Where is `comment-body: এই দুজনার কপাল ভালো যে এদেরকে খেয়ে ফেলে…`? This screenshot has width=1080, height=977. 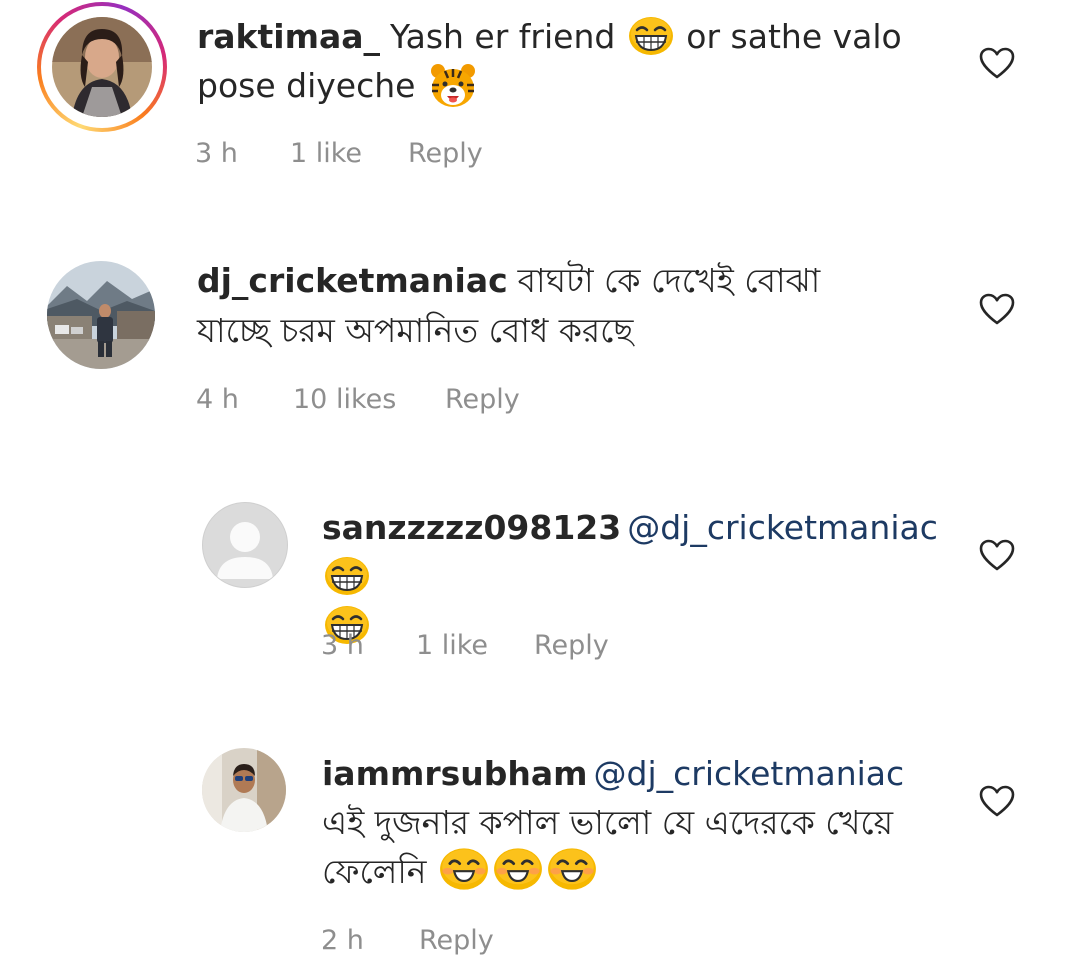 comment-body: এই দুজনার কপাল ভালো যে এদেরকে খেয়ে ফেলে… is located at coordinates (608, 847).